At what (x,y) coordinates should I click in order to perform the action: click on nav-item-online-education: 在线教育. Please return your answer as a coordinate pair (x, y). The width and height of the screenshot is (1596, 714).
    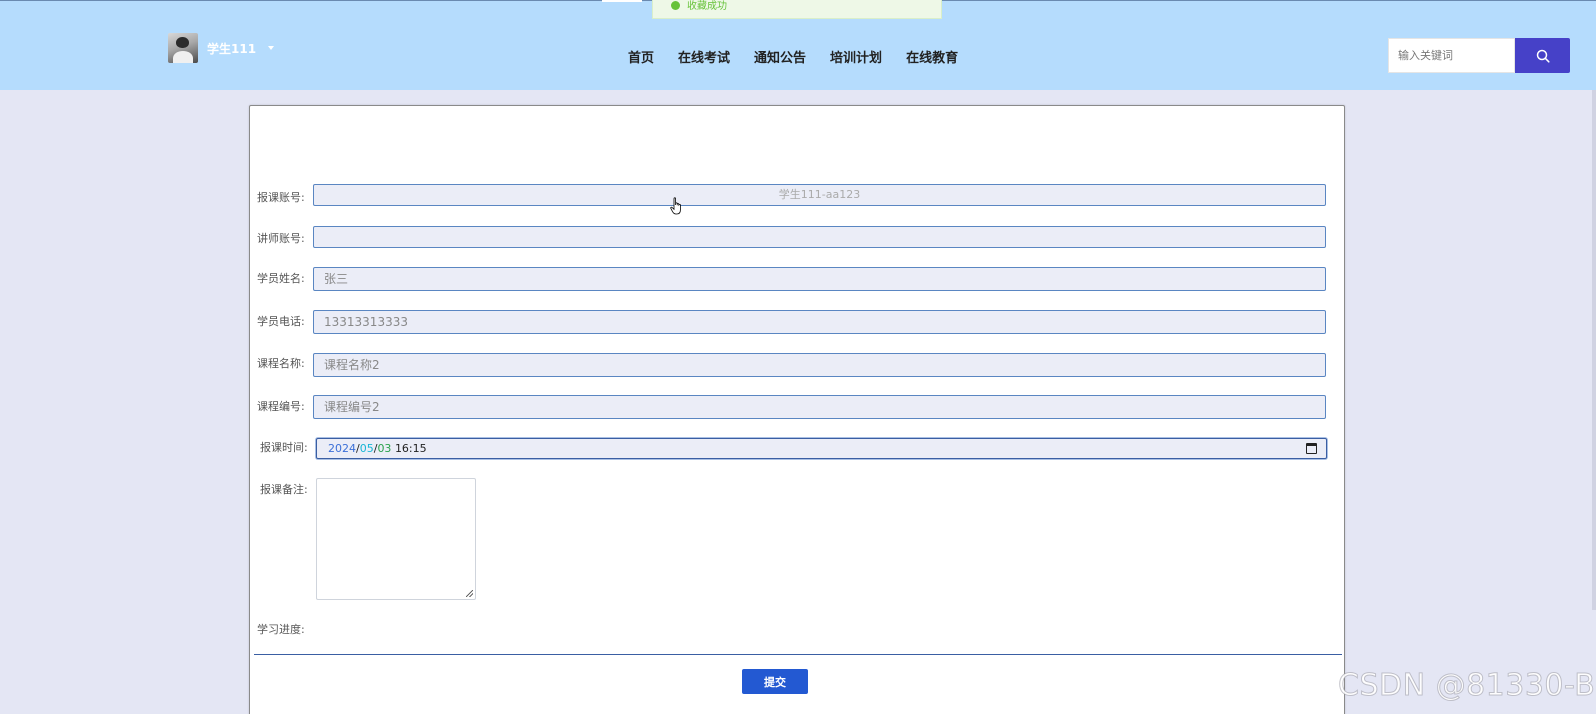
    Looking at the image, I should click on (932, 56).